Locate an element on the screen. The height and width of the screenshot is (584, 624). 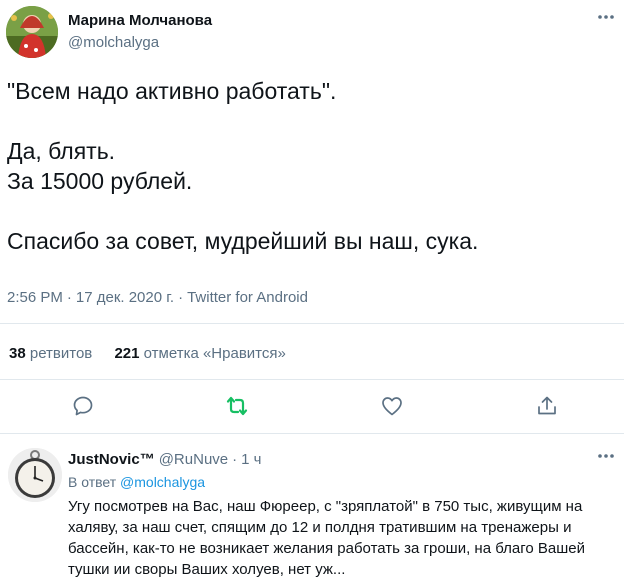
retweets-label: ретвитов is located at coordinates (61, 353).